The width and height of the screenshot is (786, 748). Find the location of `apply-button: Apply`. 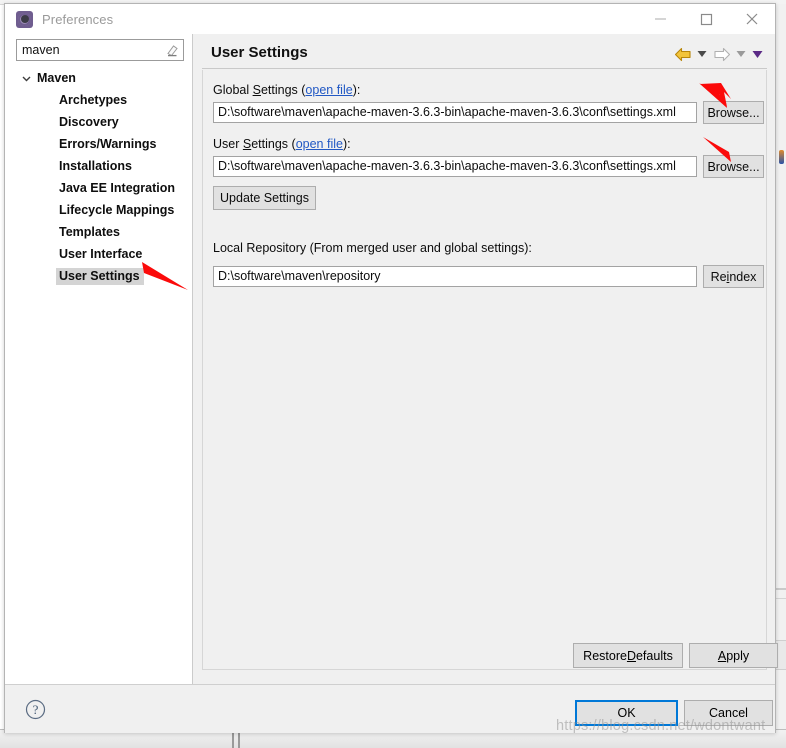

apply-button: Apply is located at coordinates (733, 655).